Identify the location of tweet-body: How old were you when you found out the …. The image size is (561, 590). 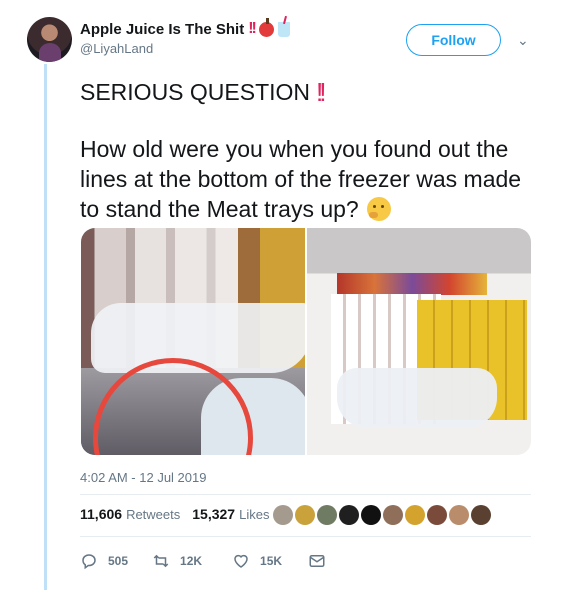
(310, 179).